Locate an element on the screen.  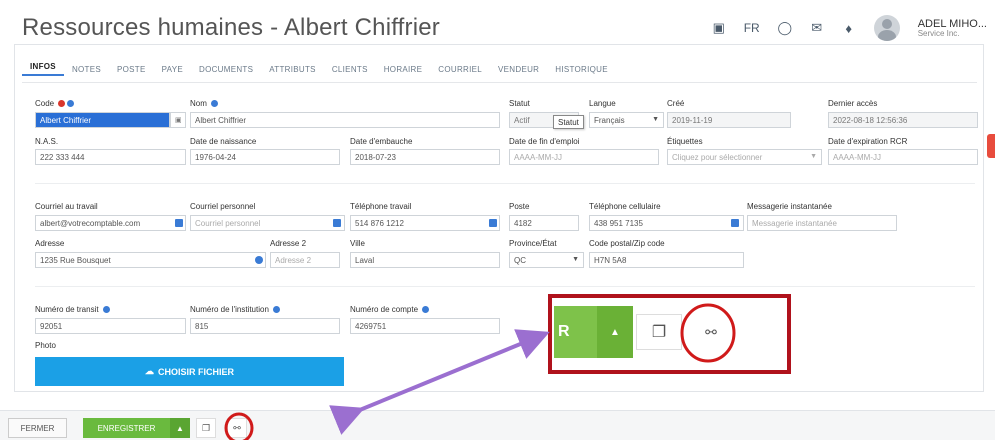
date-fin-label: Date de fin d'emploi is located at coordinates (544, 141).